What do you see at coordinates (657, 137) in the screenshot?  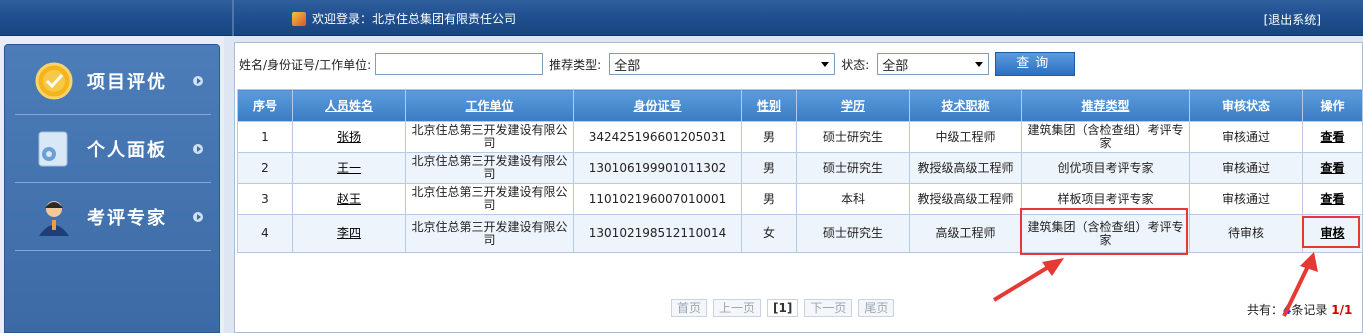 I see `cell-id: 342425196601205031` at bounding box center [657, 137].